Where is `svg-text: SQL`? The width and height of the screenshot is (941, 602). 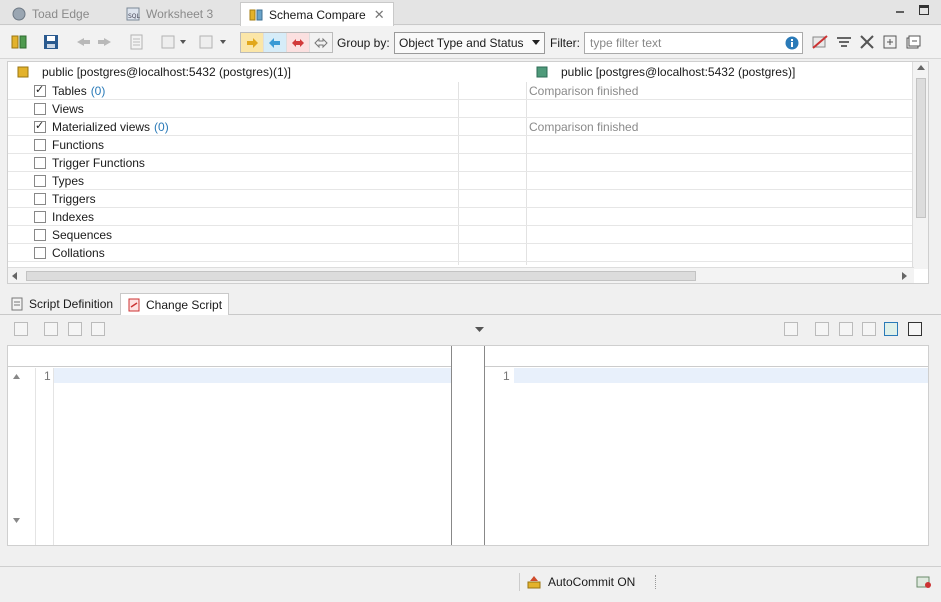
svg-text: SQL is located at coordinates (134, 16).